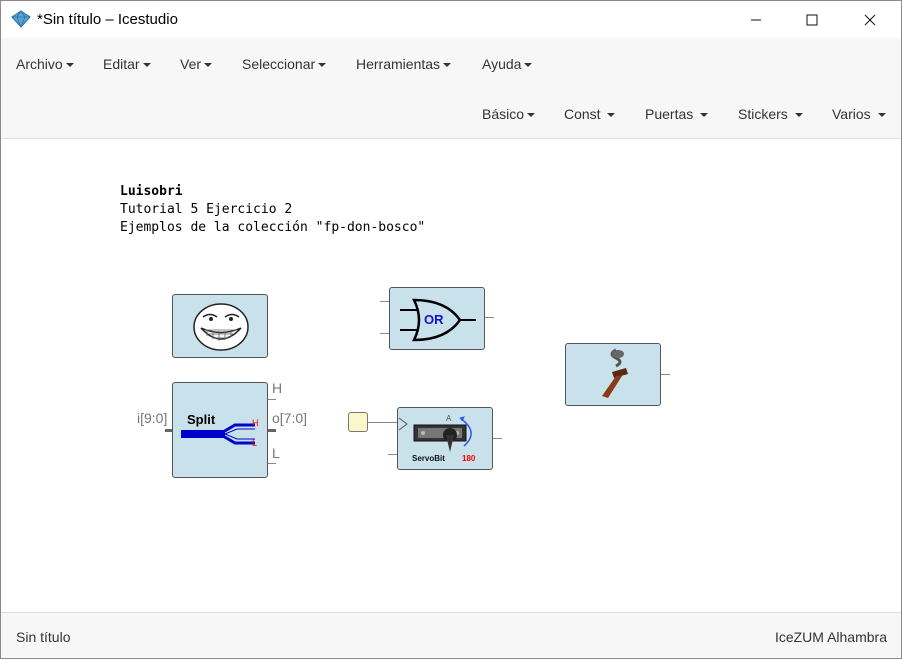  Describe the element at coordinates (272, 463) in the screenshot. I see `split-low-pin` at that location.